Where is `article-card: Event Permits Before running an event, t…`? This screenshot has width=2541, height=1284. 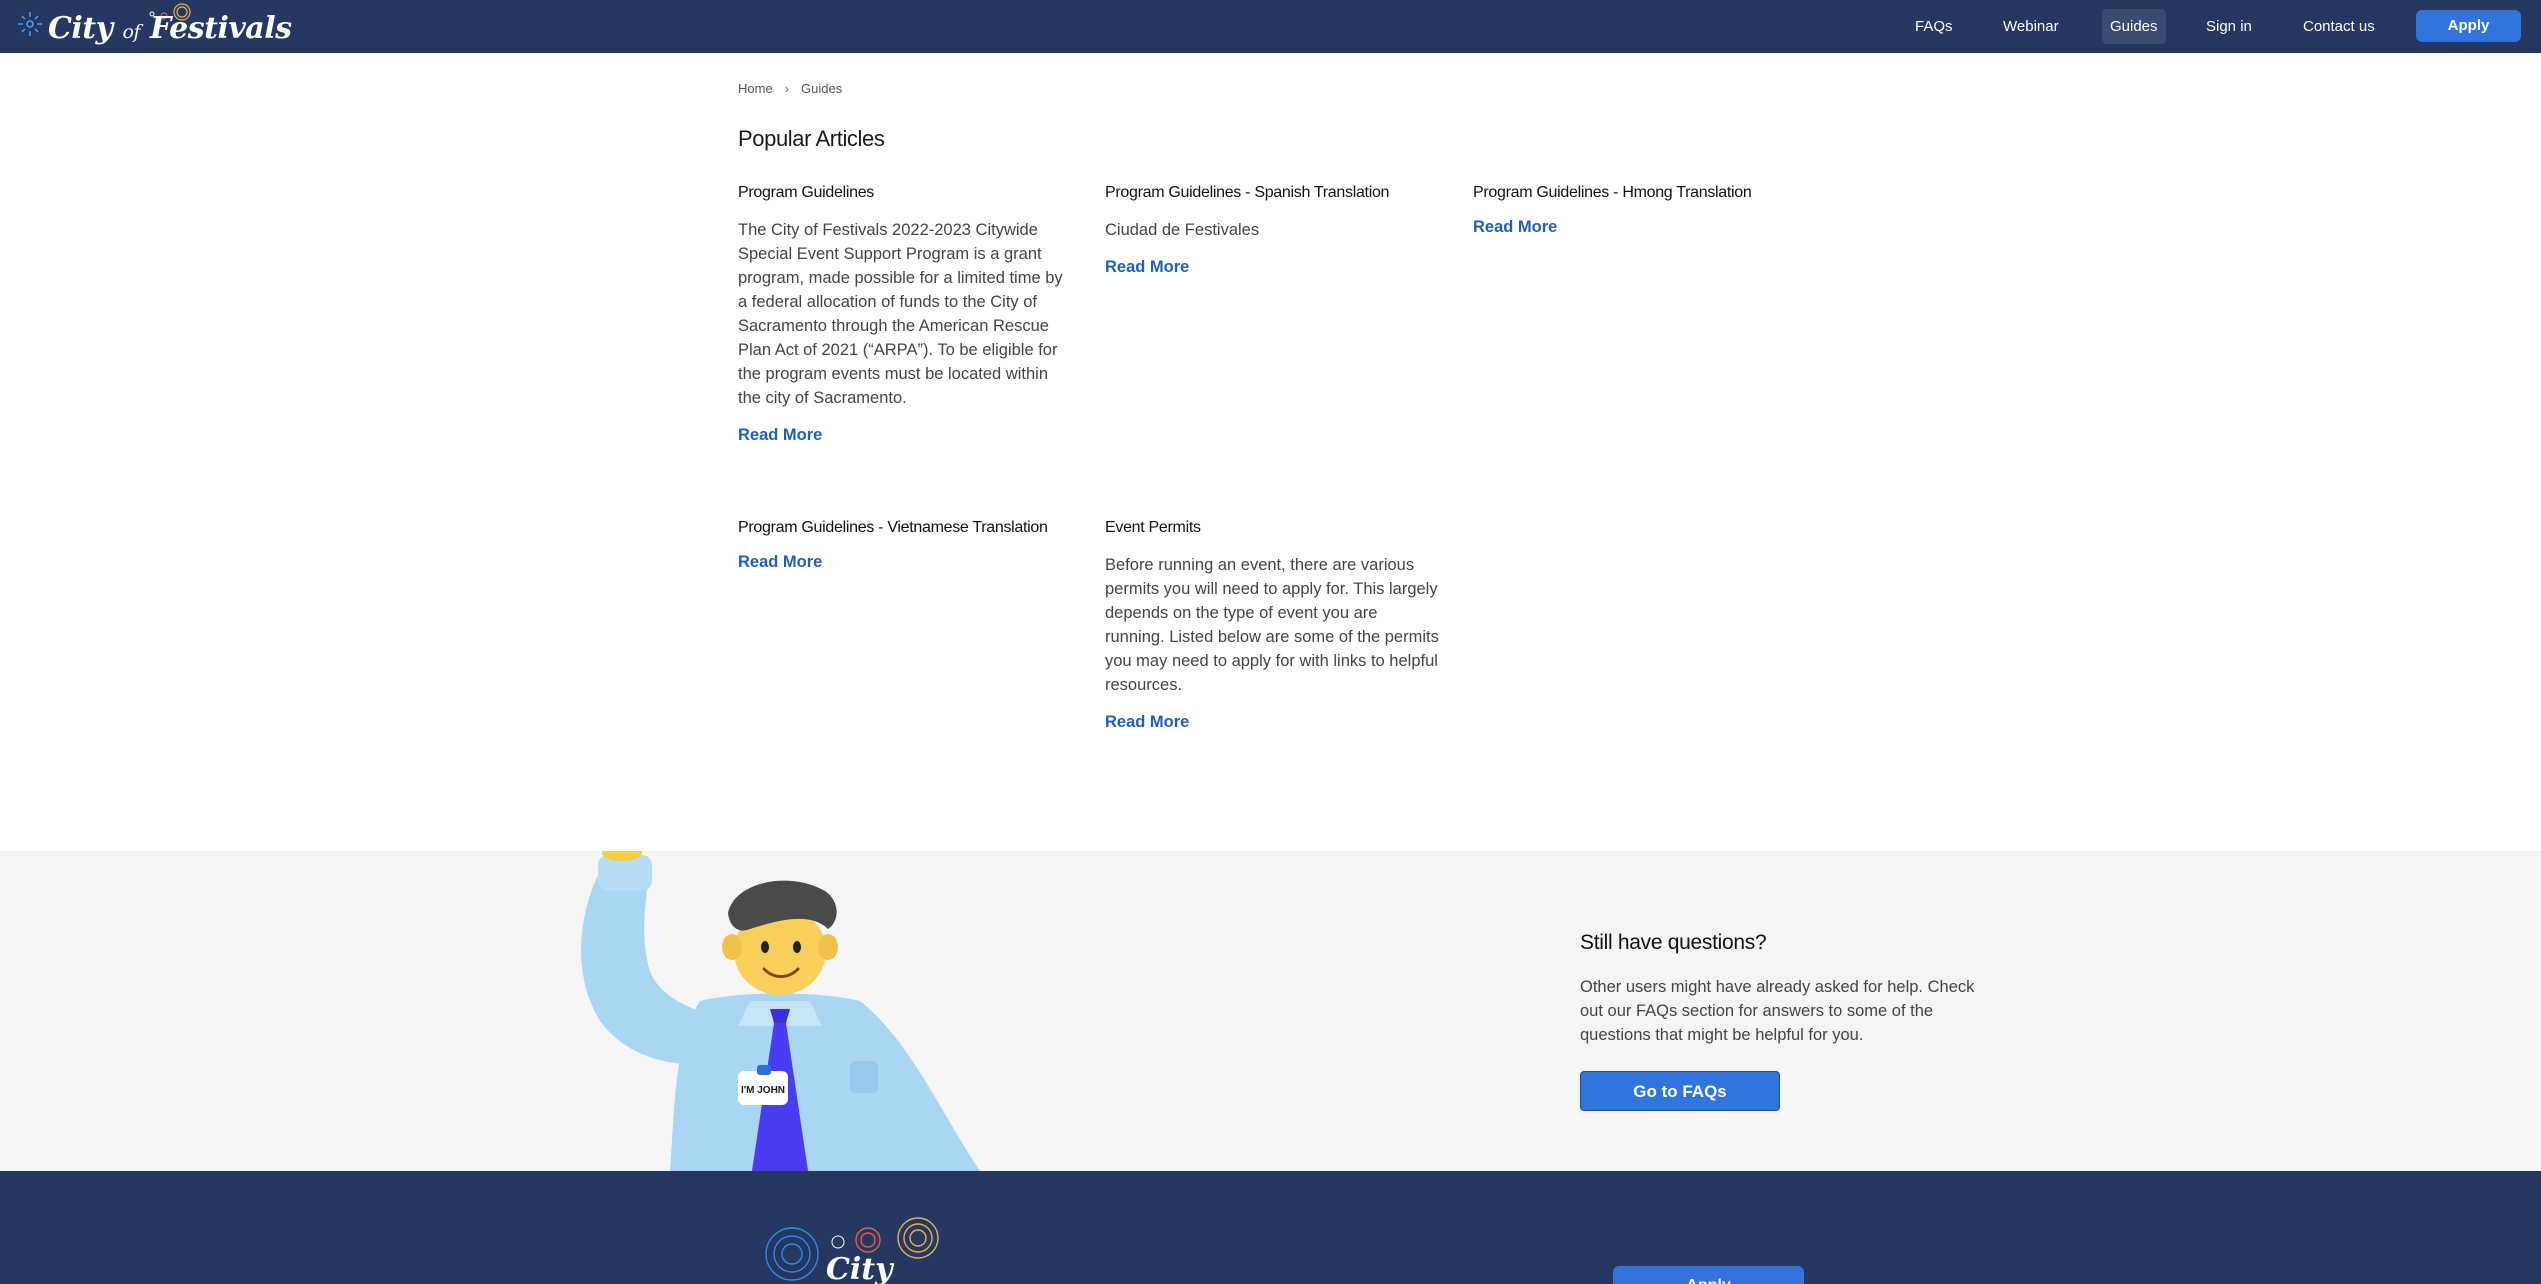
article-card: Event Permits Before running an event, t… is located at coordinates (1273, 625).